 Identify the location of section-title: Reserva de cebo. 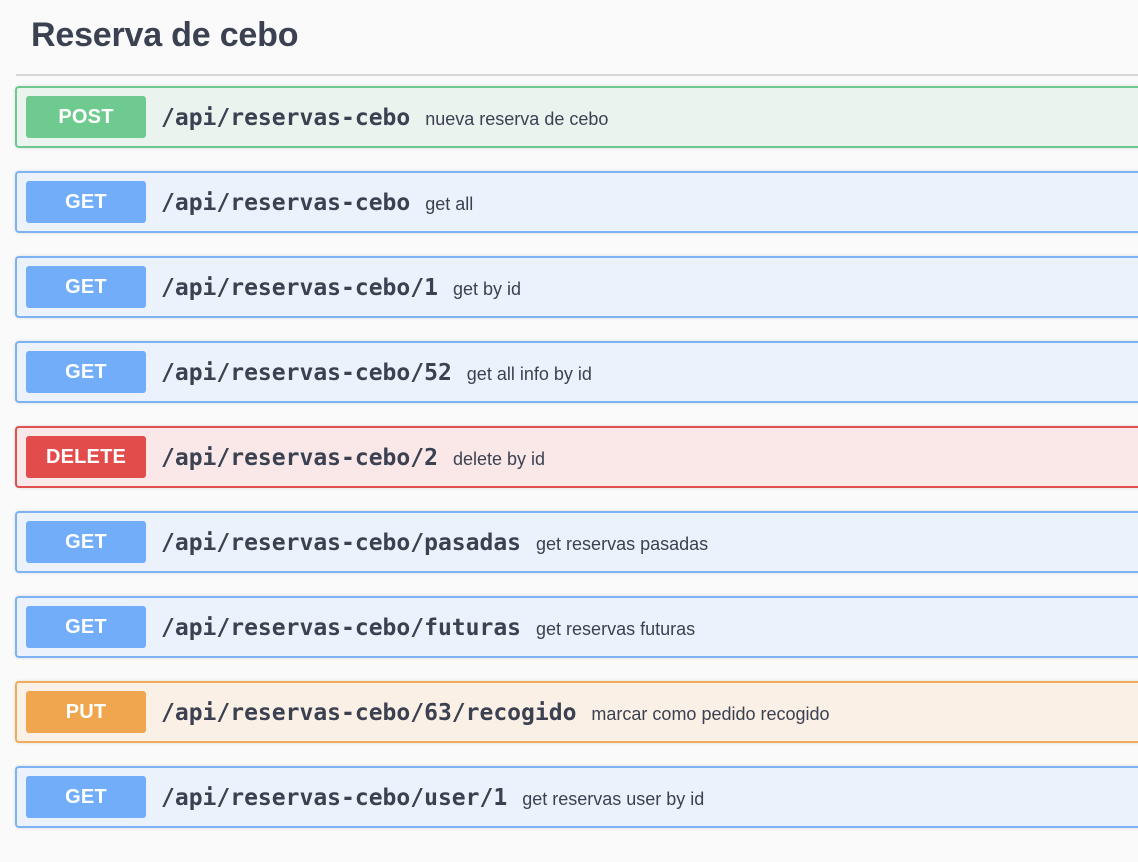
(164, 35).